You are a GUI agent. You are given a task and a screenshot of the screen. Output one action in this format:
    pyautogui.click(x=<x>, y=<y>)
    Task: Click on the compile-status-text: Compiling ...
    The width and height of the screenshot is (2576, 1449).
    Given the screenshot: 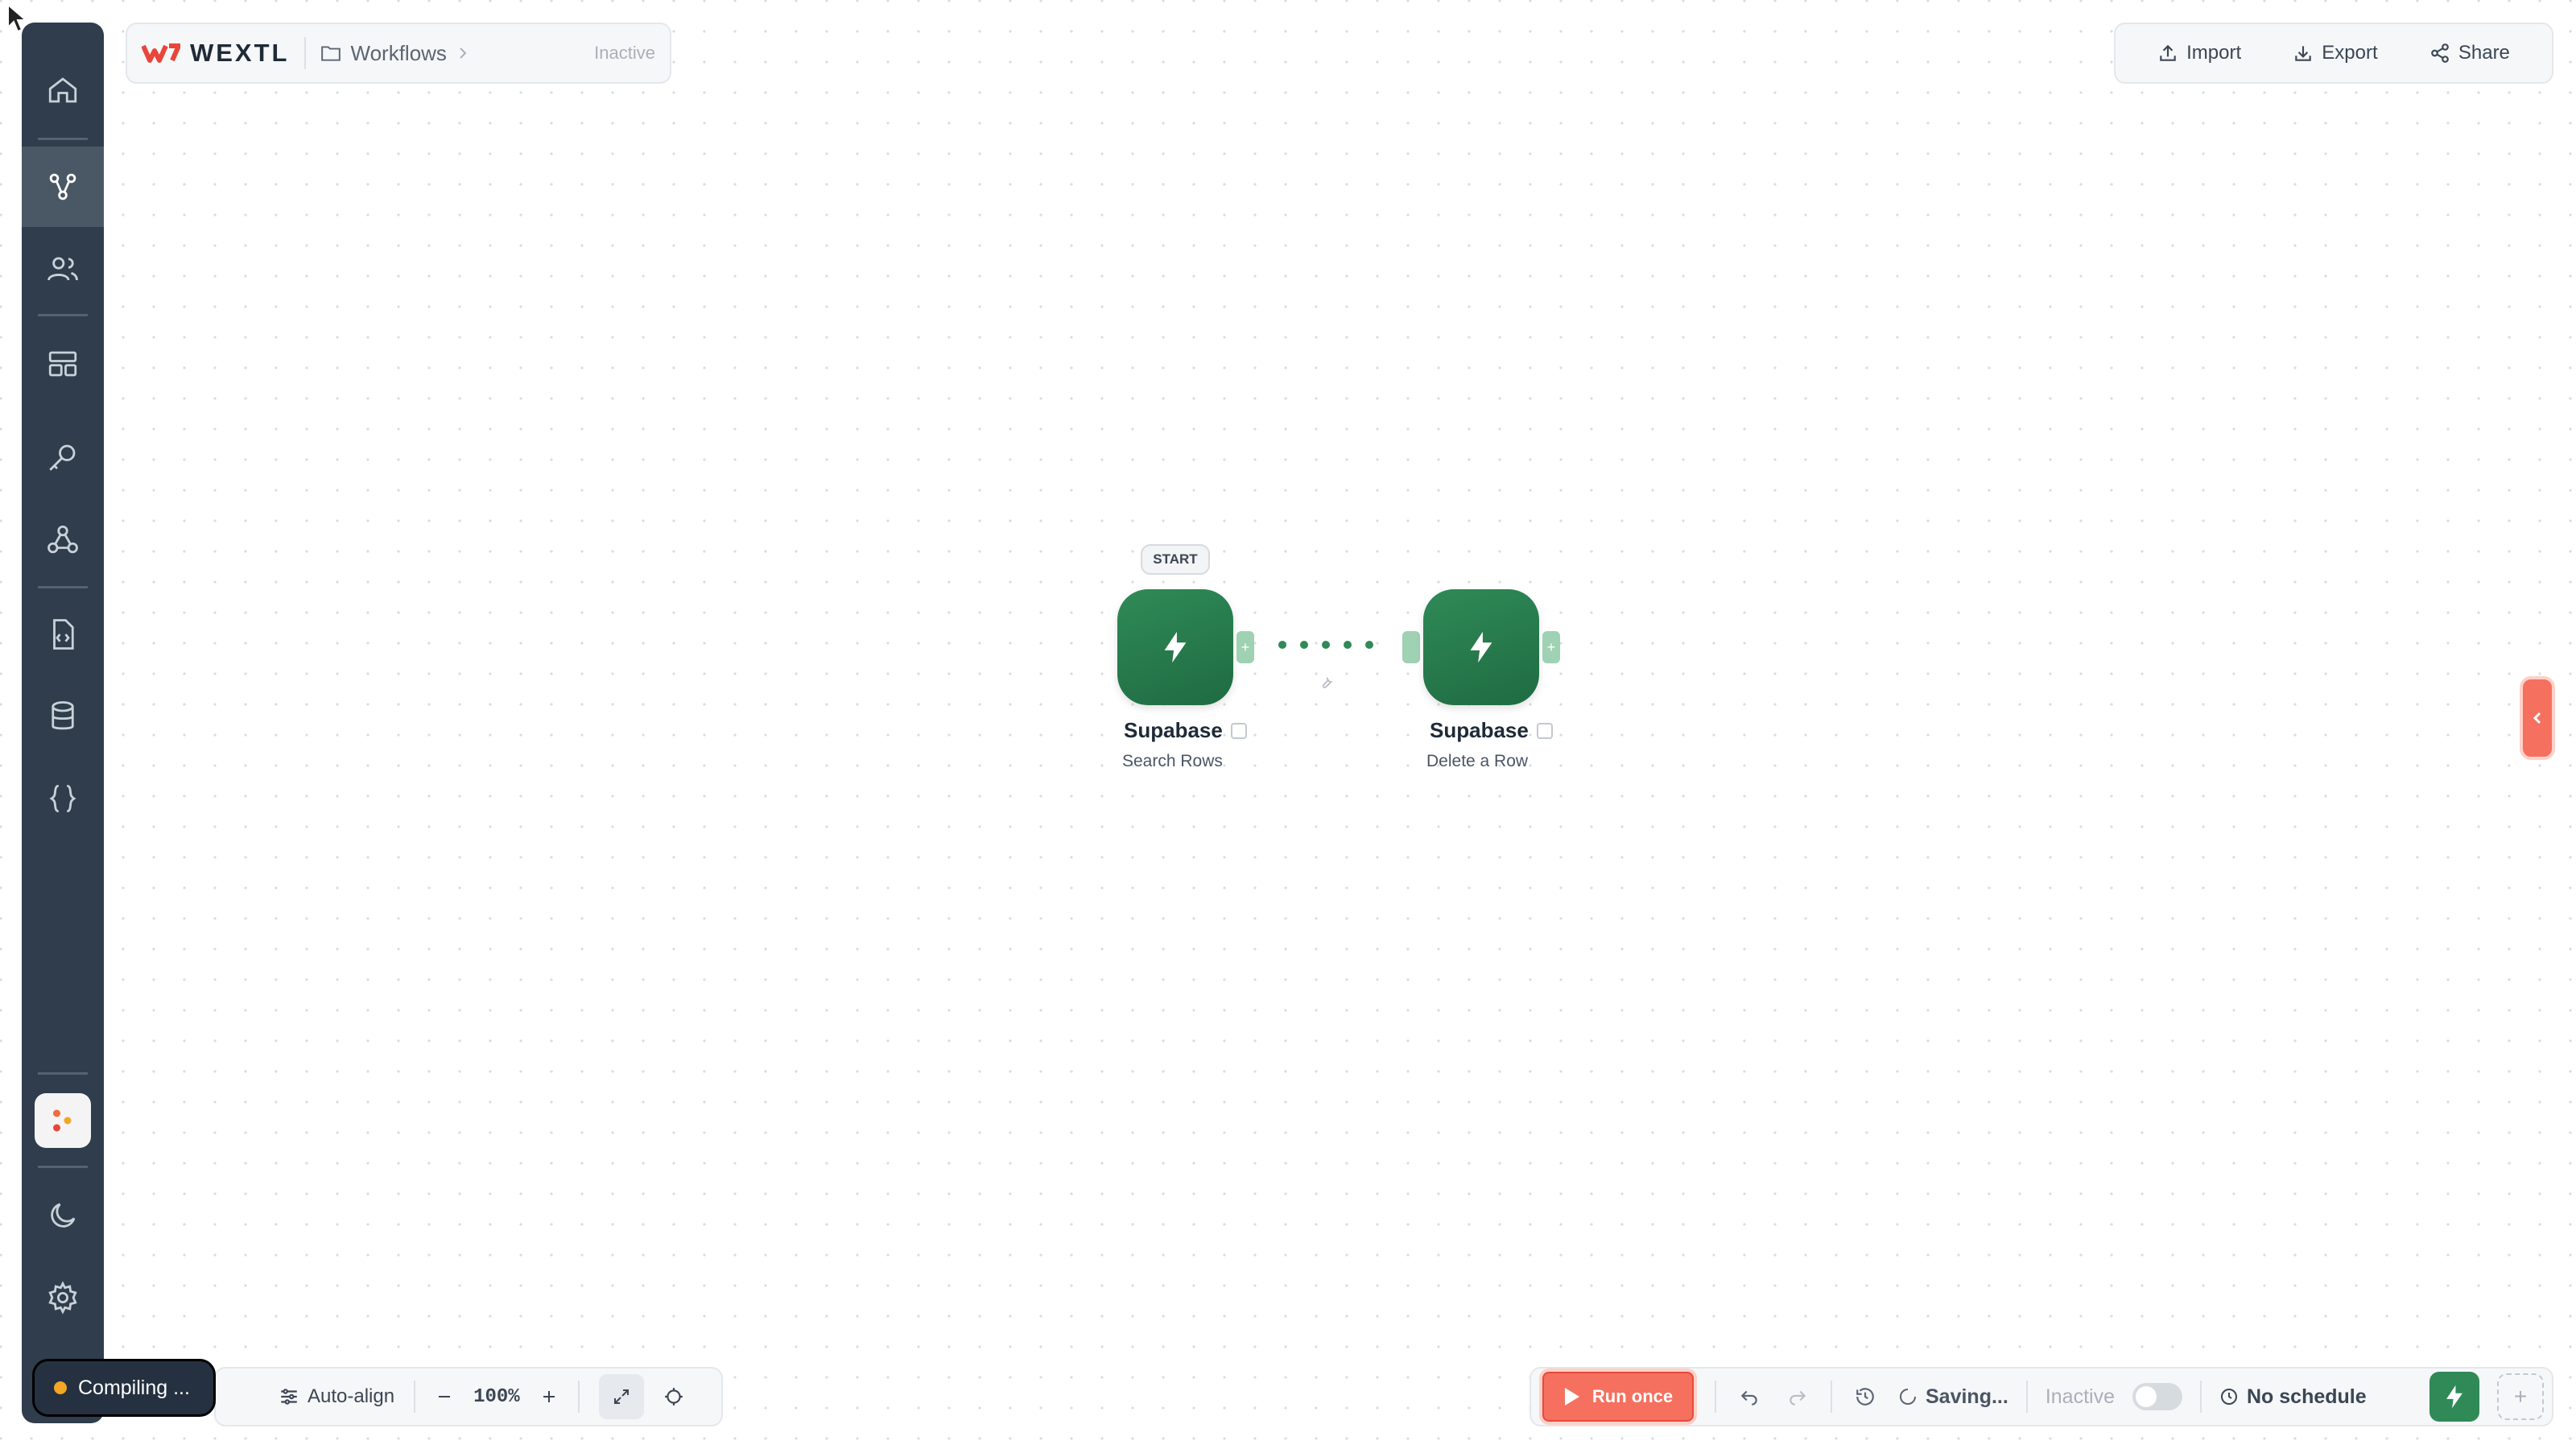 What is the action you would take?
    pyautogui.click(x=134, y=1387)
    